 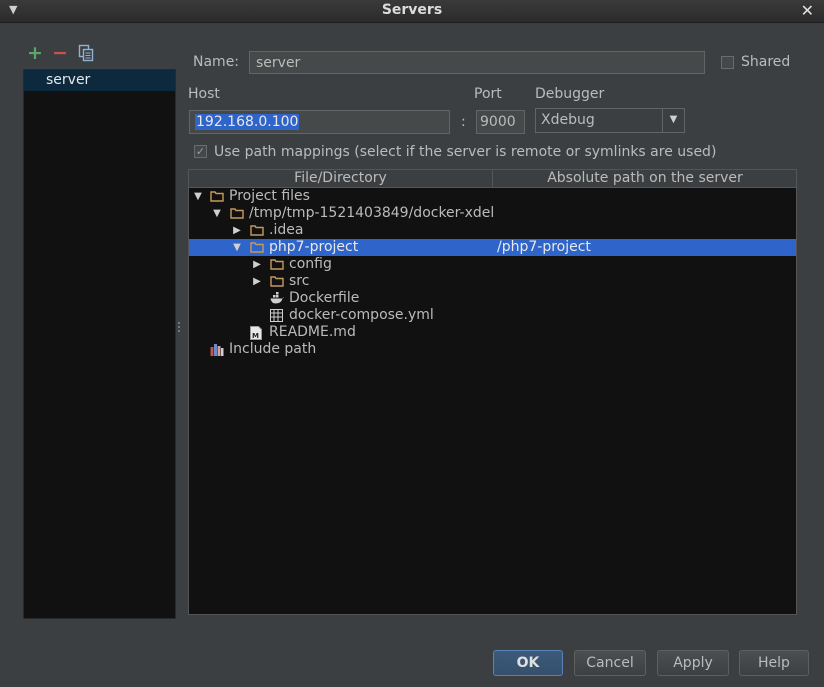 I want to click on host-input: 192.168.0.100, so click(x=319, y=122).